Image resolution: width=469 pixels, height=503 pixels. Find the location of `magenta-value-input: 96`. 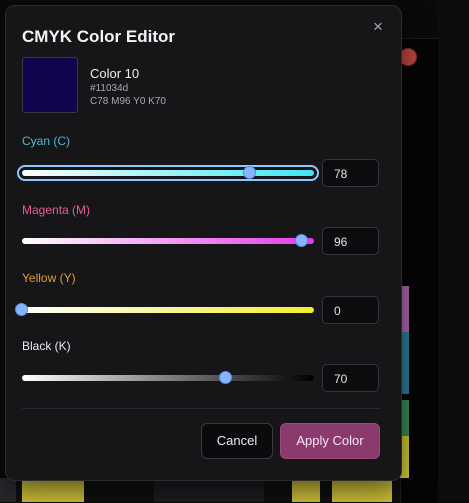

magenta-value-input: 96 is located at coordinates (350, 241).